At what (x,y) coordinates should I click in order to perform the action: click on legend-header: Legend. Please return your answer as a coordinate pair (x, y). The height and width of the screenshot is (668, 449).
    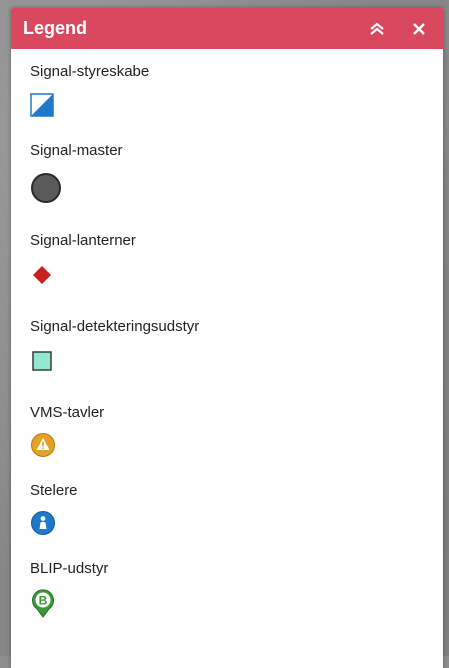
    Looking at the image, I should click on (227, 28).